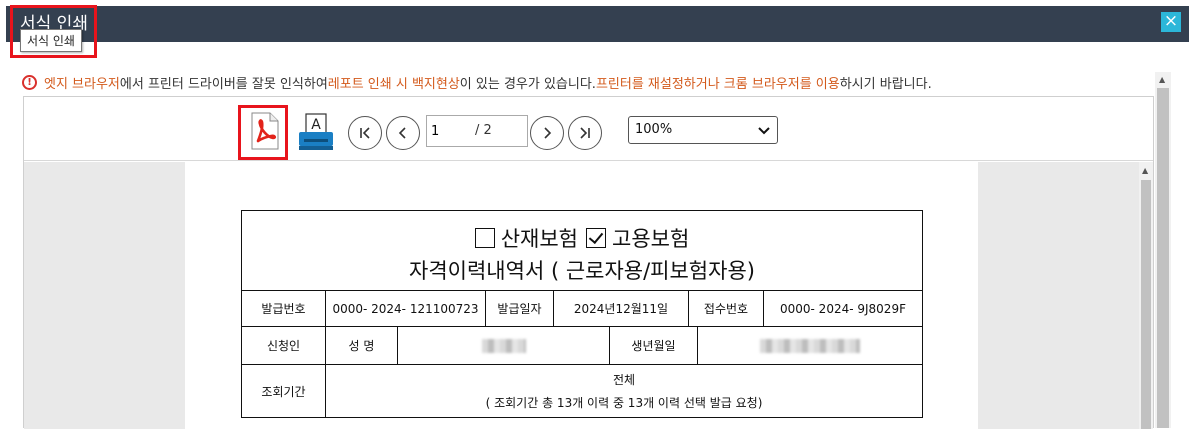 The width and height of the screenshot is (1195, 429). Describe the element at coordinates (624, 403) in the screenshot. I see `period-note: ( 조회기간 총 13개 이력 중 13개 이력 선택 발급 요청)` at that location.